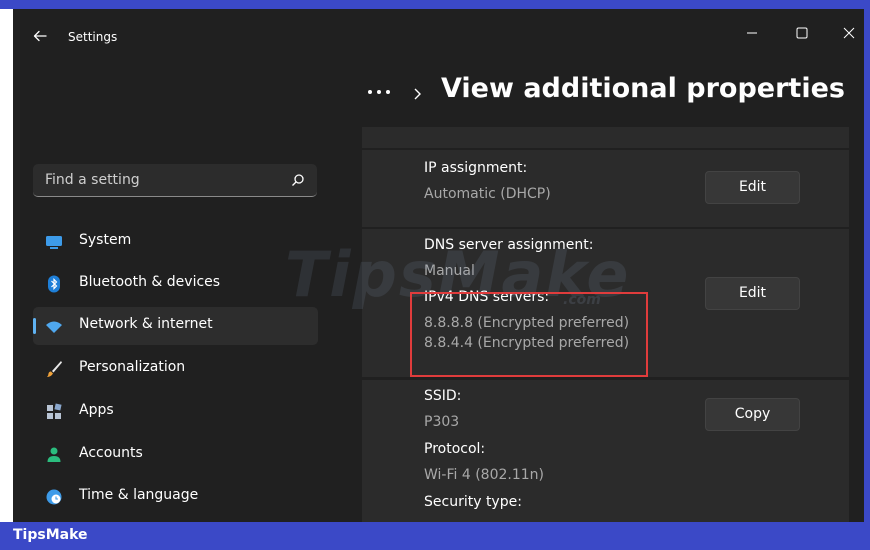  What do you see at coordinates (40, 36) in the screenshot?
I see `back-arrow-icon` at bounding box center [40, 36].